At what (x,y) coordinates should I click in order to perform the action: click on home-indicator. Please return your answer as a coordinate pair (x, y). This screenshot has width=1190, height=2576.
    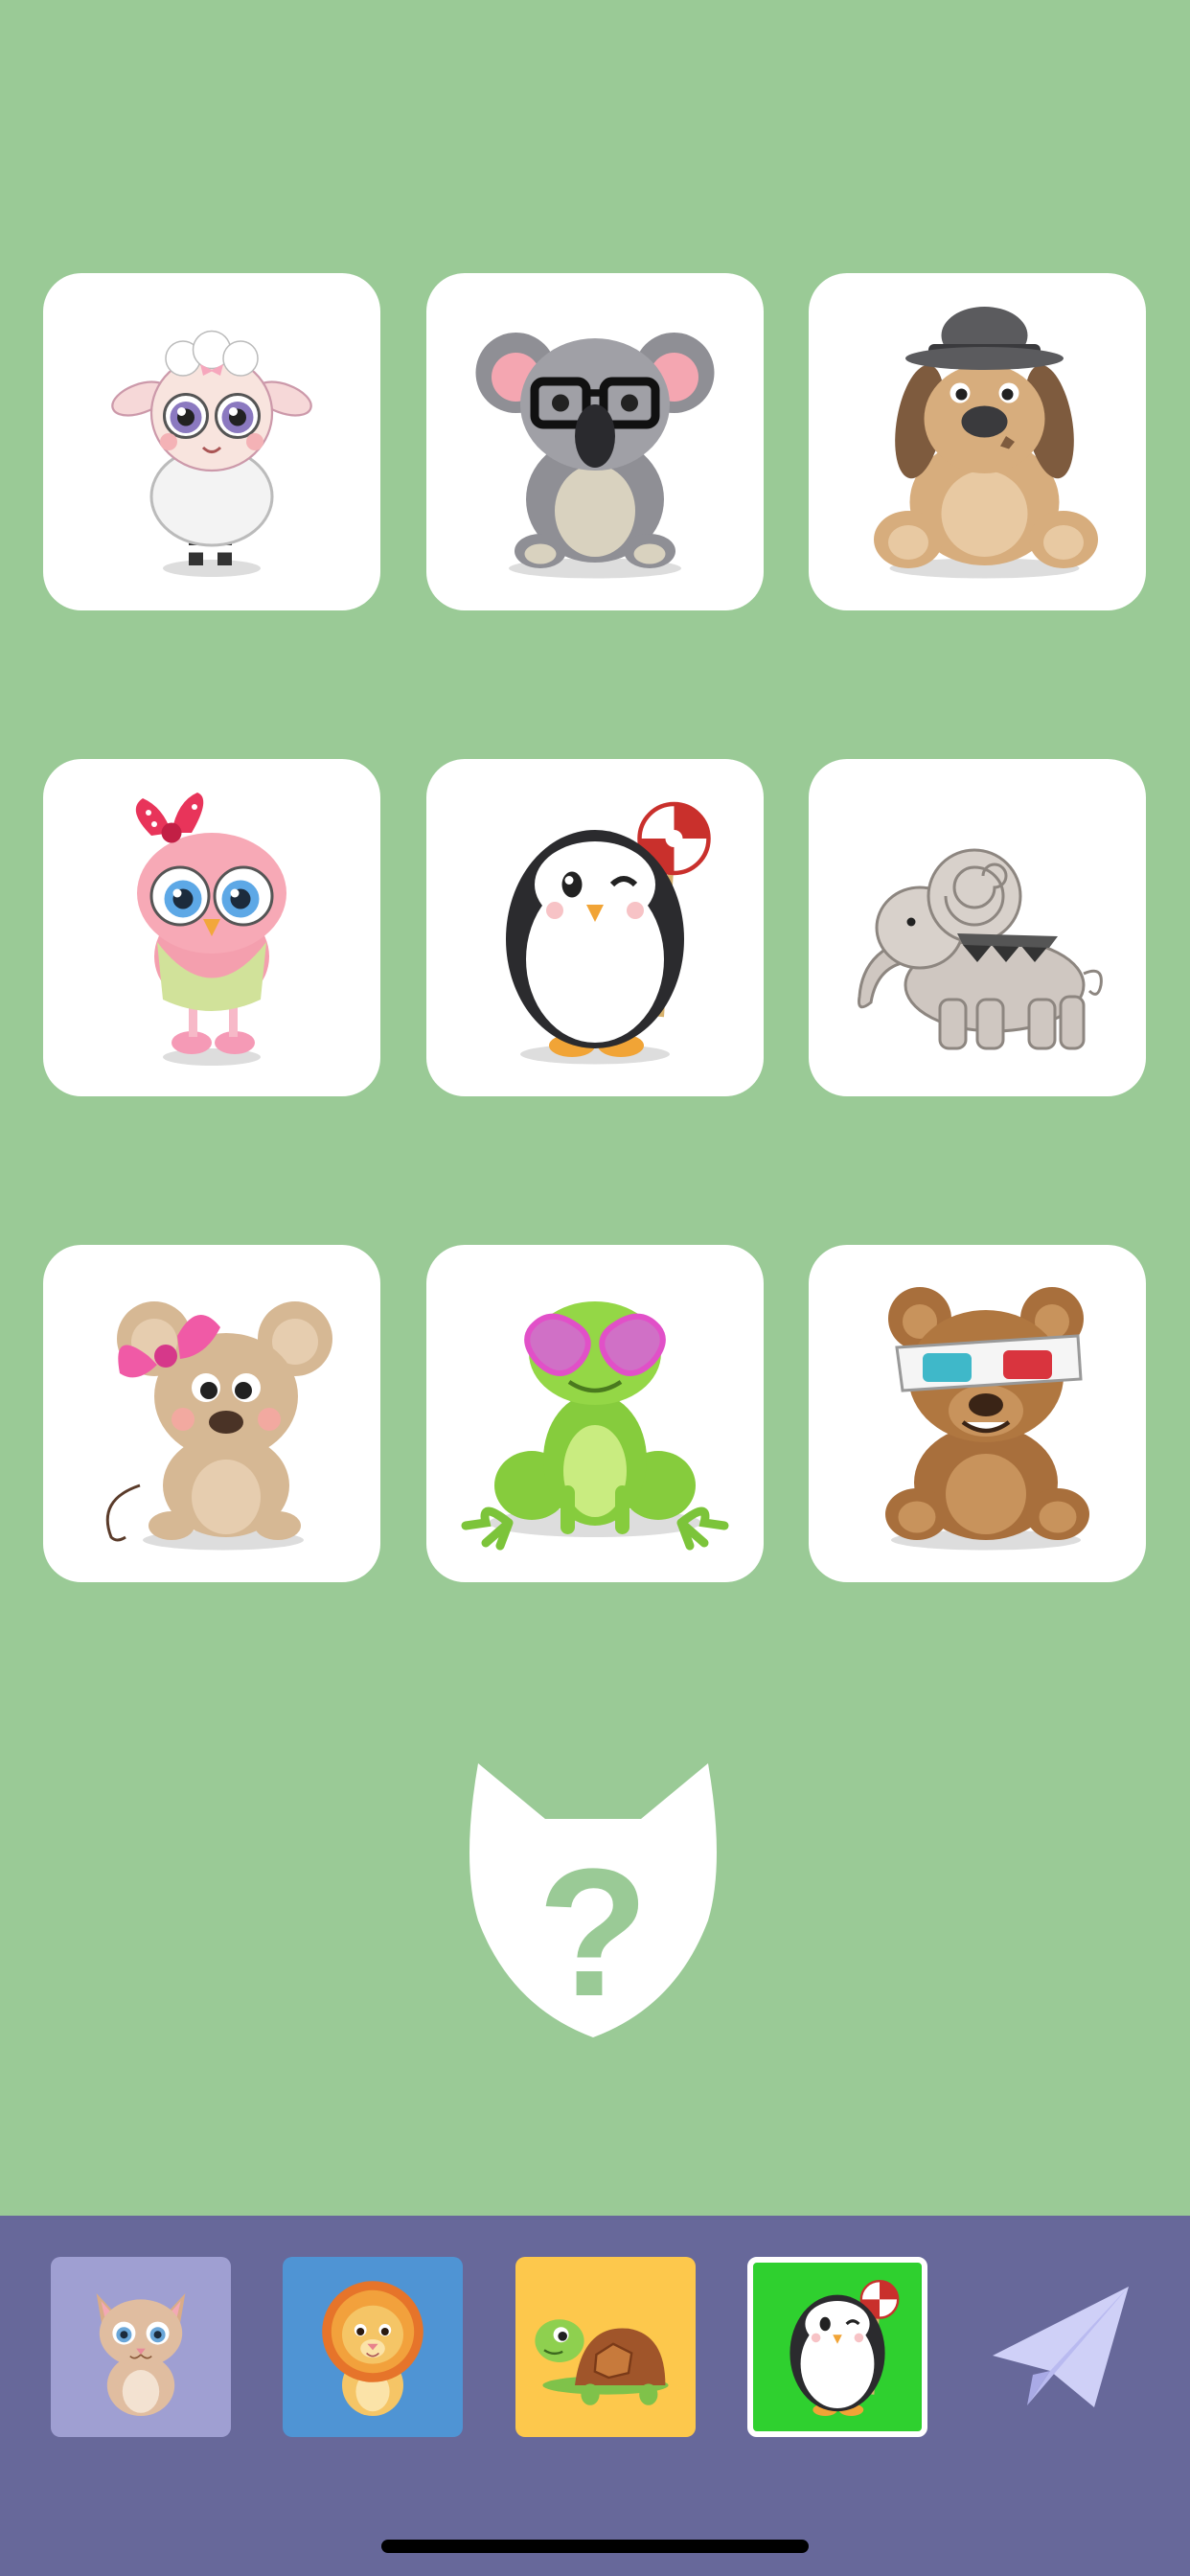
    Looking at the image, I should click on (595, 2546).